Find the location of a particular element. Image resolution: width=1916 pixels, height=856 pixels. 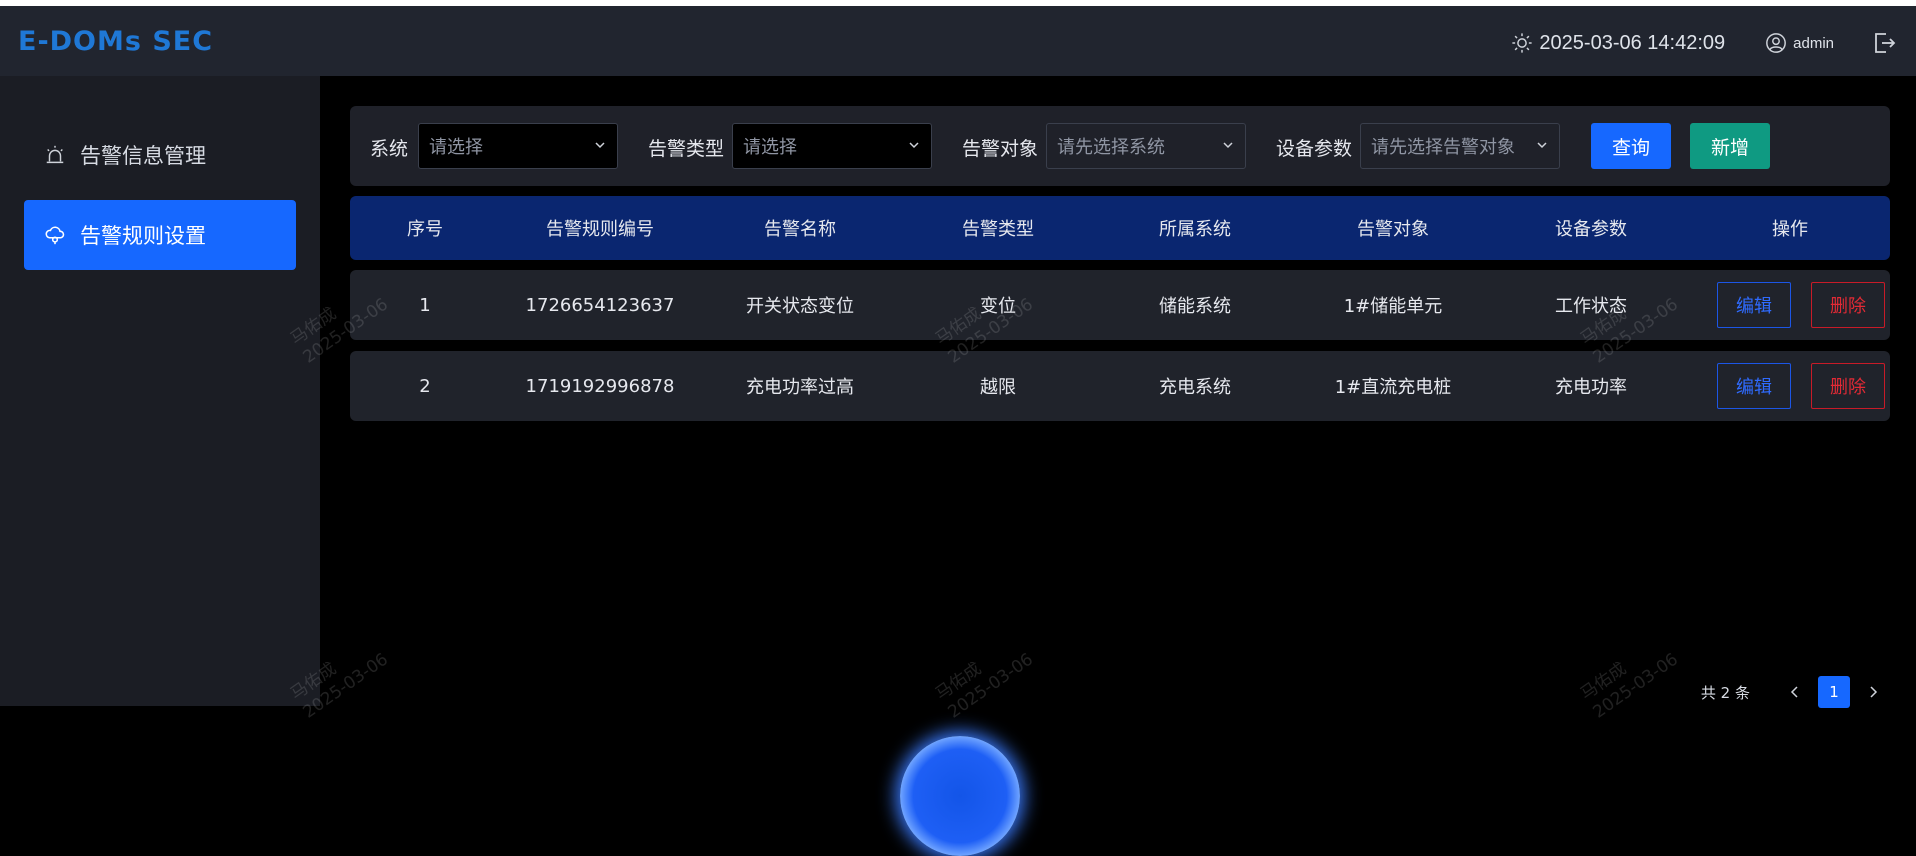

alarm-type-select: 请选择 is located at coordinates (832, 146).